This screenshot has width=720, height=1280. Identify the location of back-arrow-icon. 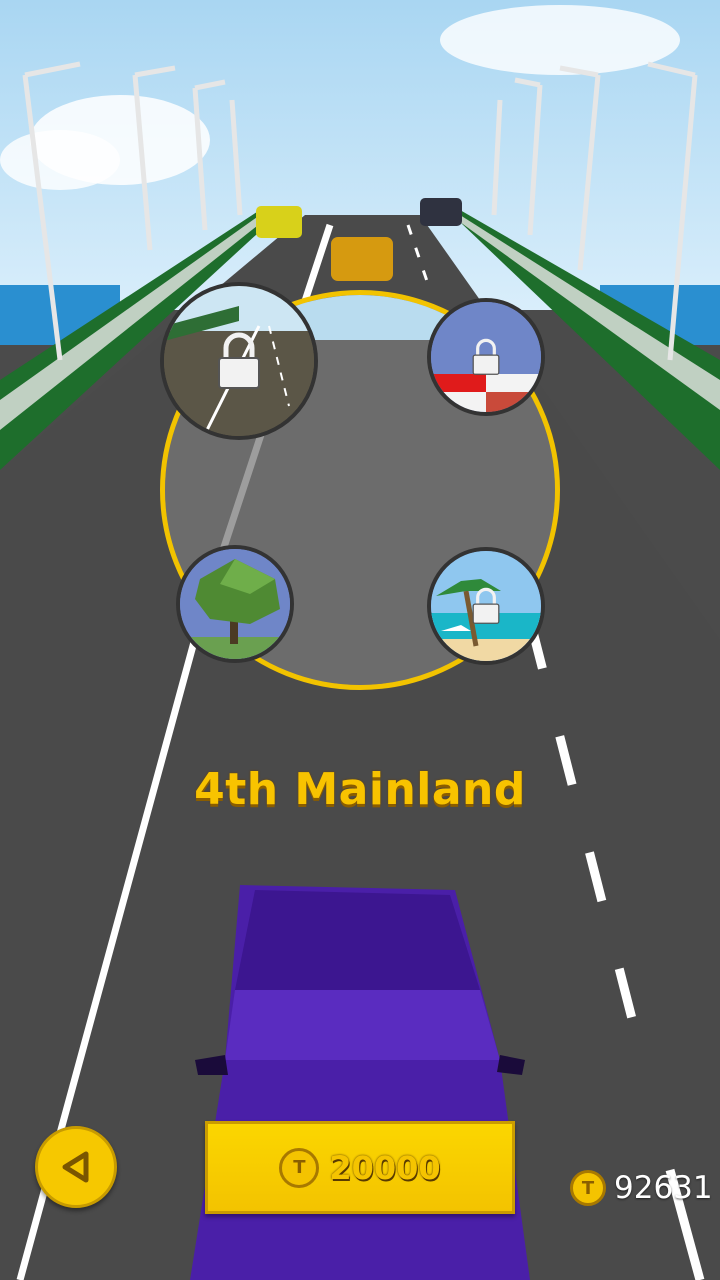
(75, 1167).